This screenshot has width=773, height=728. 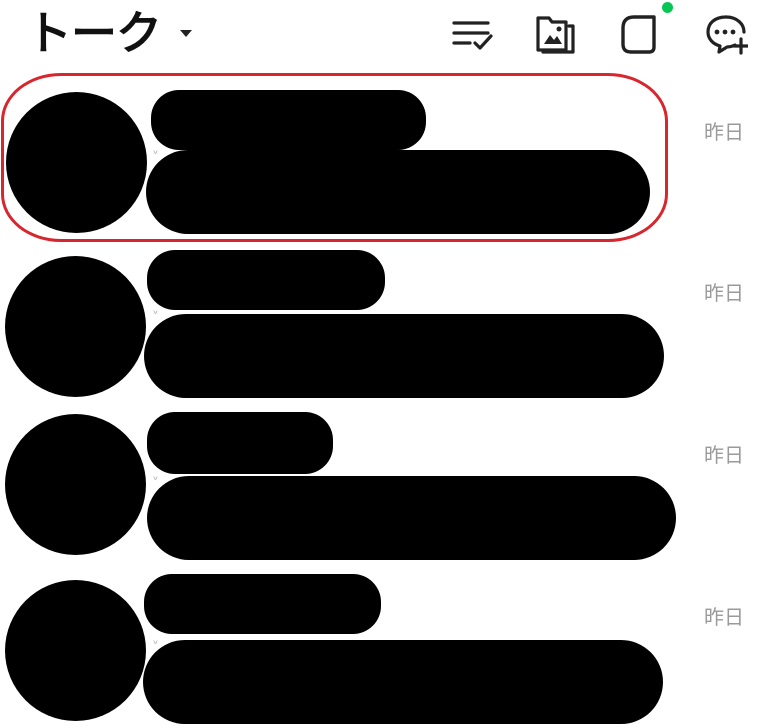 What do you see at coordinates (667, 7) in the screenshot?
I see `notification-dot` at bounding box center [667, 7].